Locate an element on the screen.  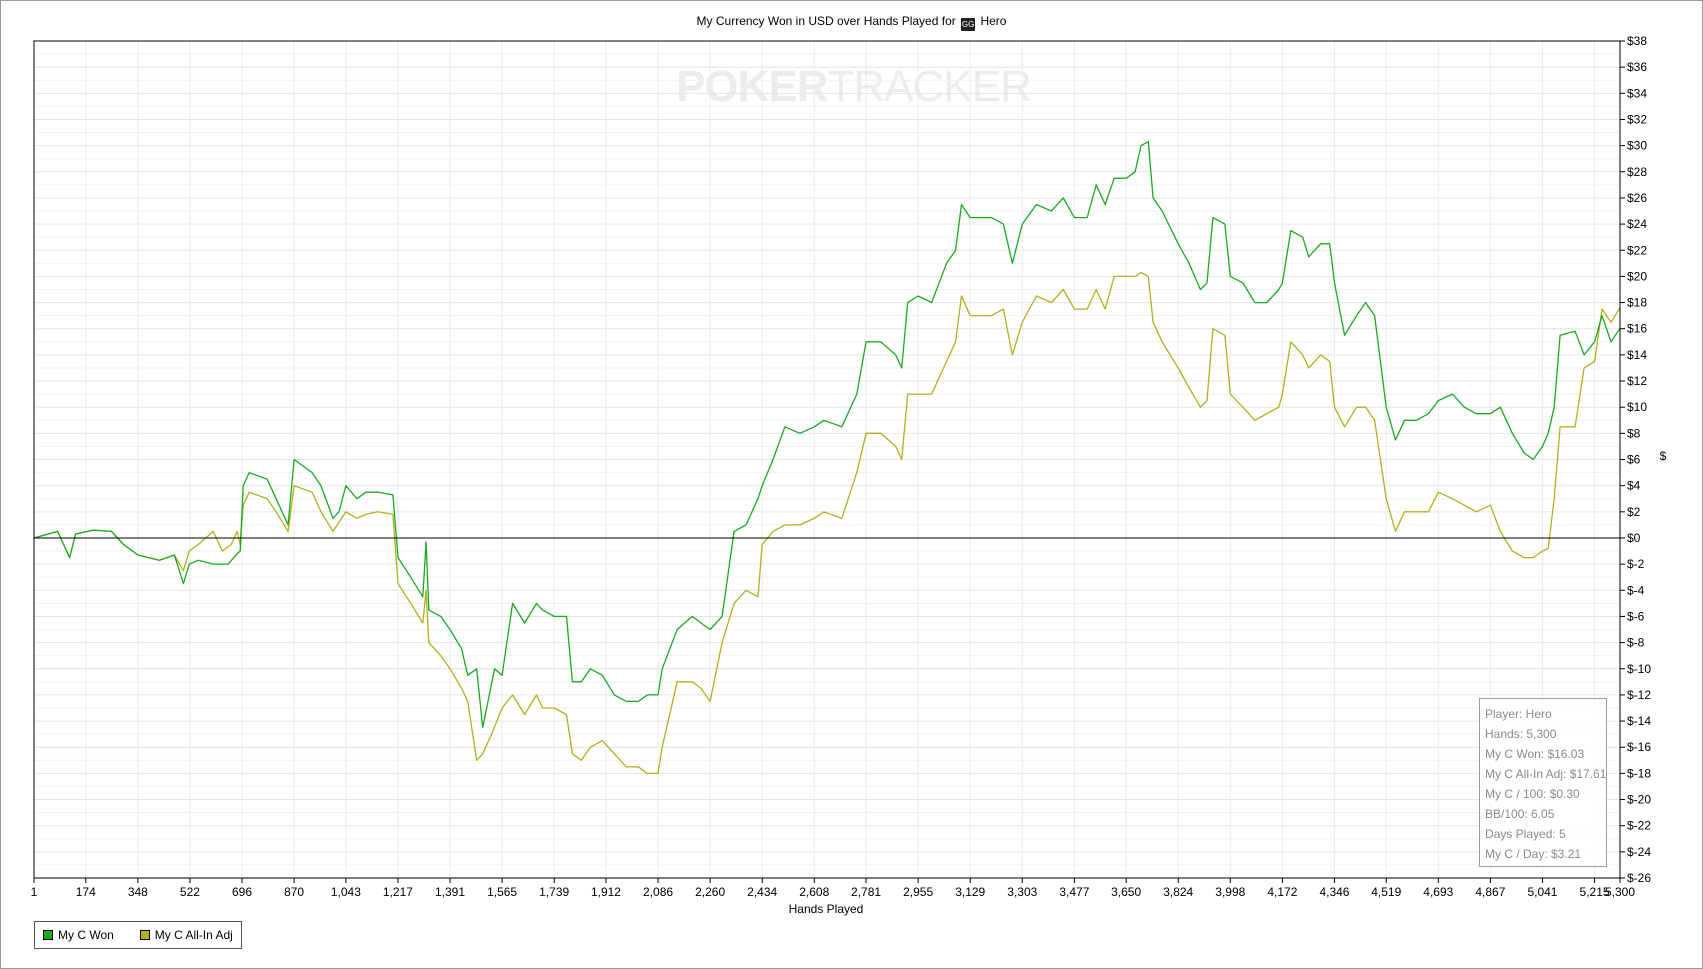
x-tick-label: 522 is located at coordinates (190, 892).